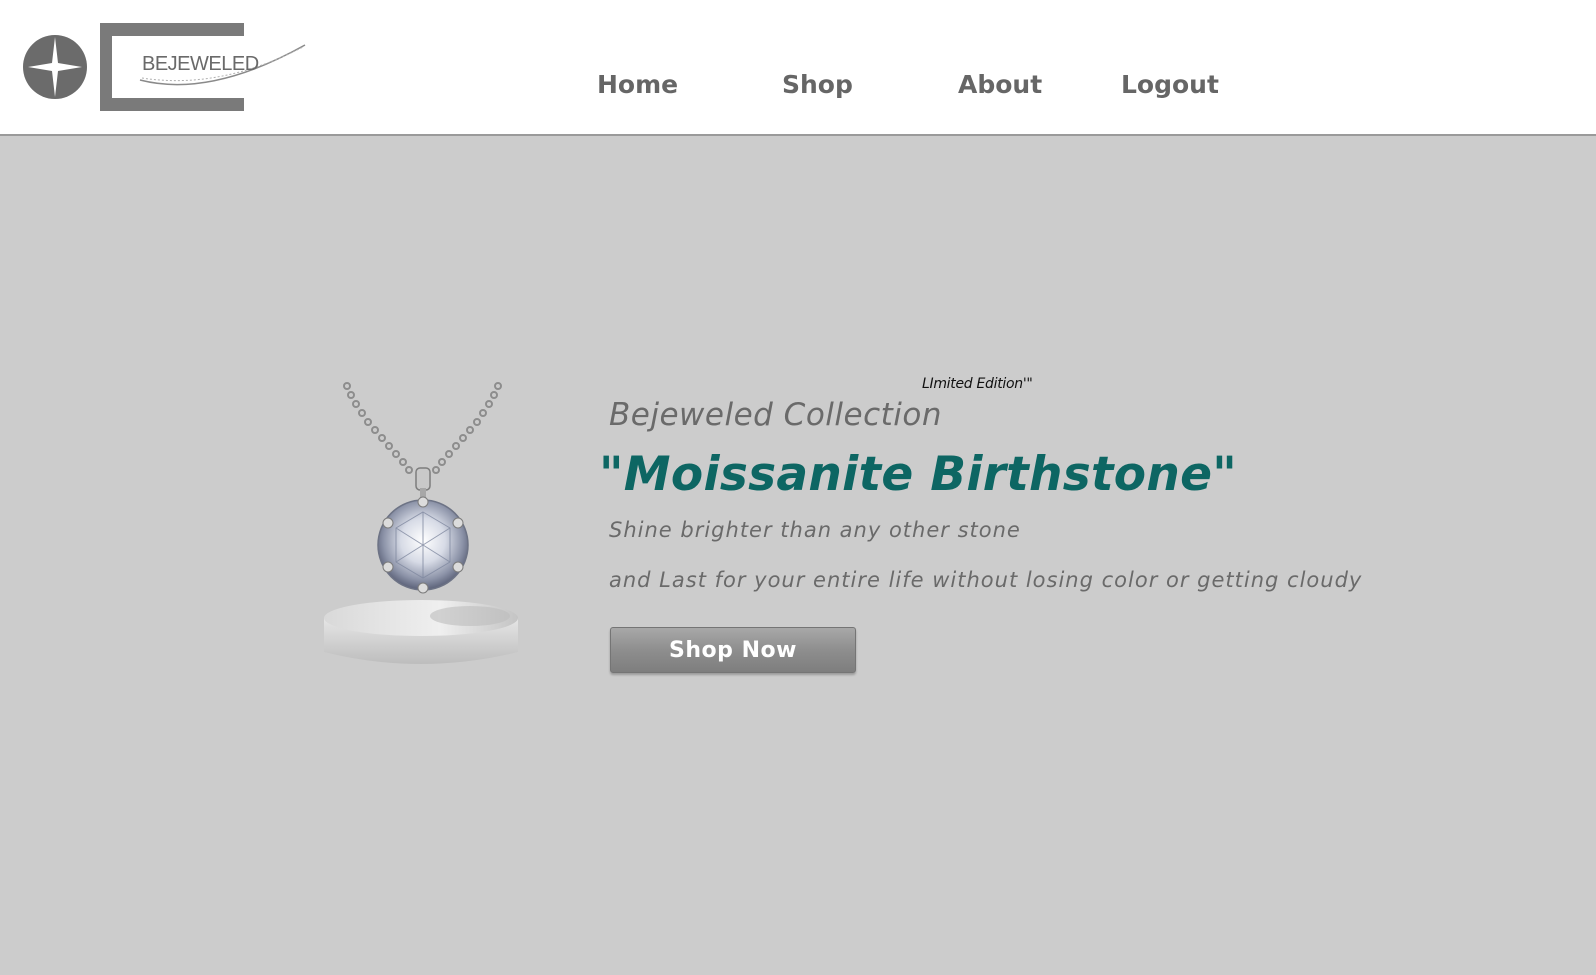 The height and width of the screenshot is (975, 1596). I want to click on product-title: "Moissanite Birthstone", so click(918, 474).